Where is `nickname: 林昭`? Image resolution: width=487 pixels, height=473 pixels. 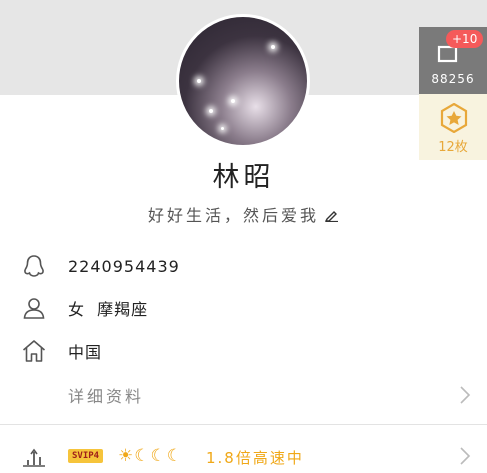
nickname: 林昭 is located at coordinates (243, 177).